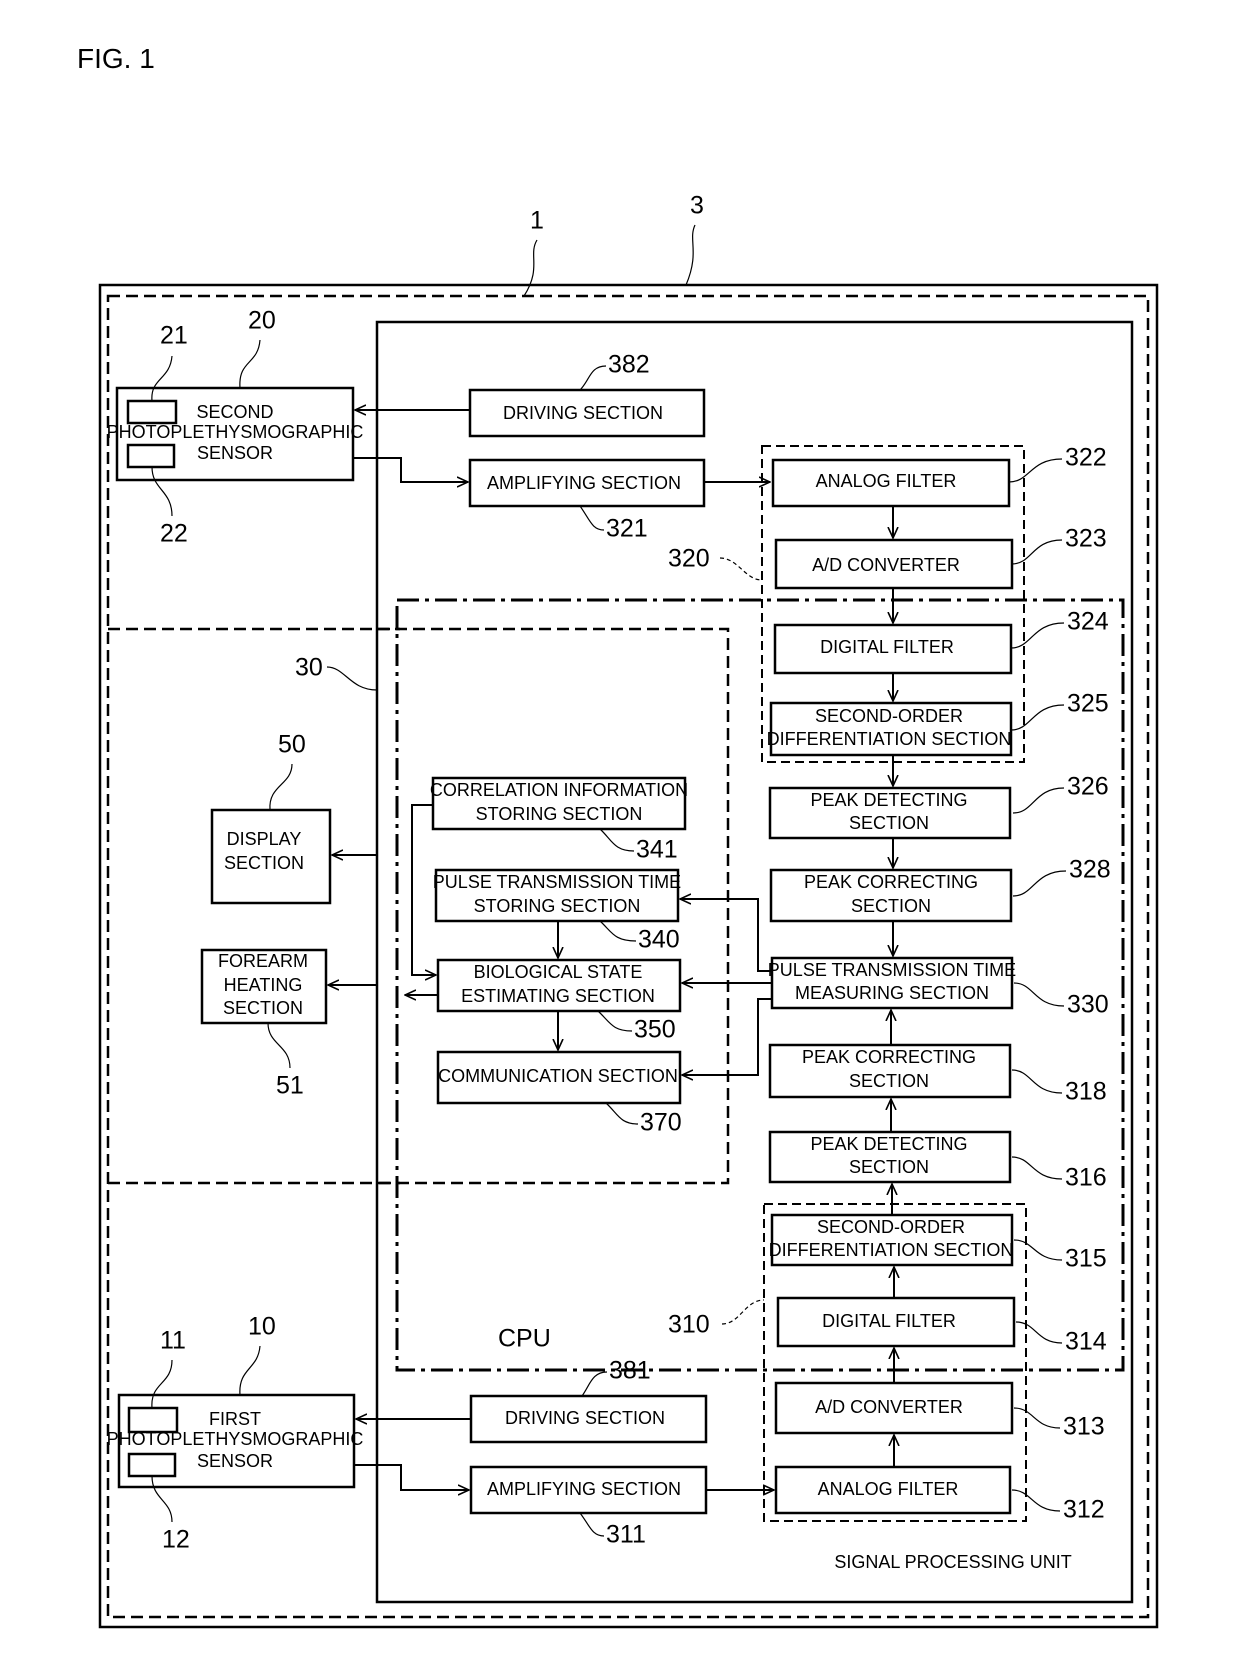 The height and width of the screenshot is (1680, 1240). What do you see at coordinates (627, 529) in the screenshot?
I see `ref-321: 321` at bounding box center [627, 529].